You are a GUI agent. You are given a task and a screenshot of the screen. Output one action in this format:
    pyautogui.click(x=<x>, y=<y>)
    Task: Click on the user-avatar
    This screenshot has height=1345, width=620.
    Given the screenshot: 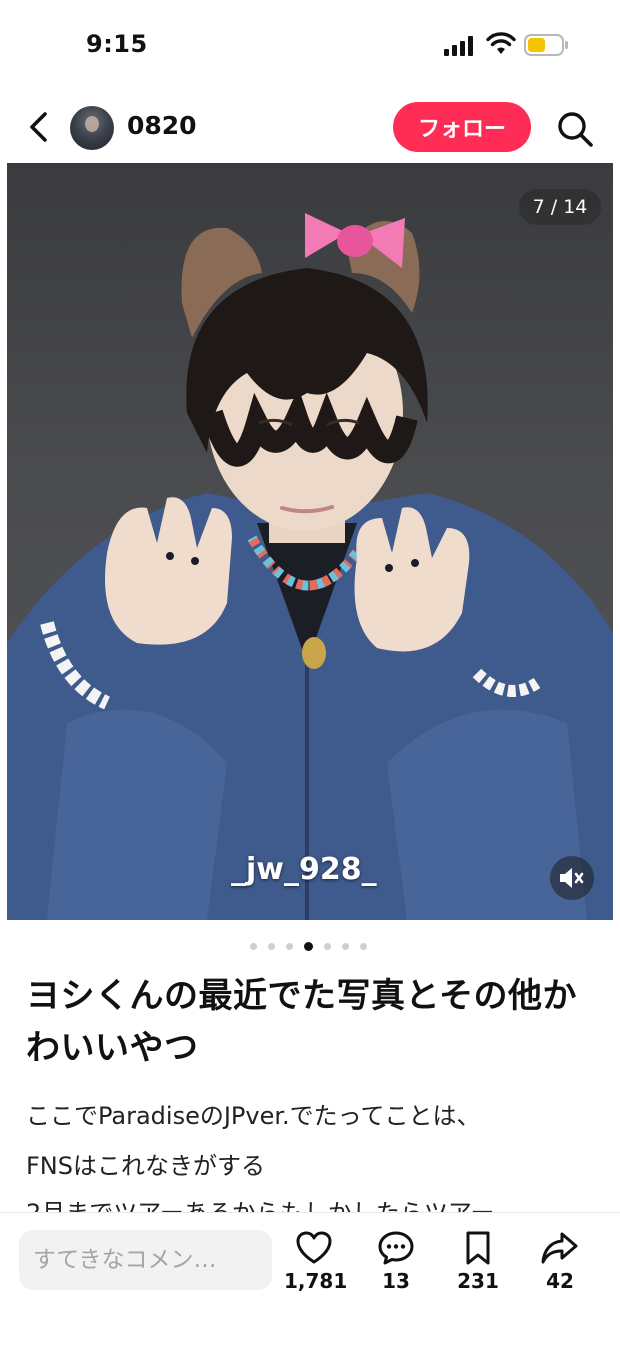 What is the action you would take?
    pyautogui.click(x=92, y=128)
    